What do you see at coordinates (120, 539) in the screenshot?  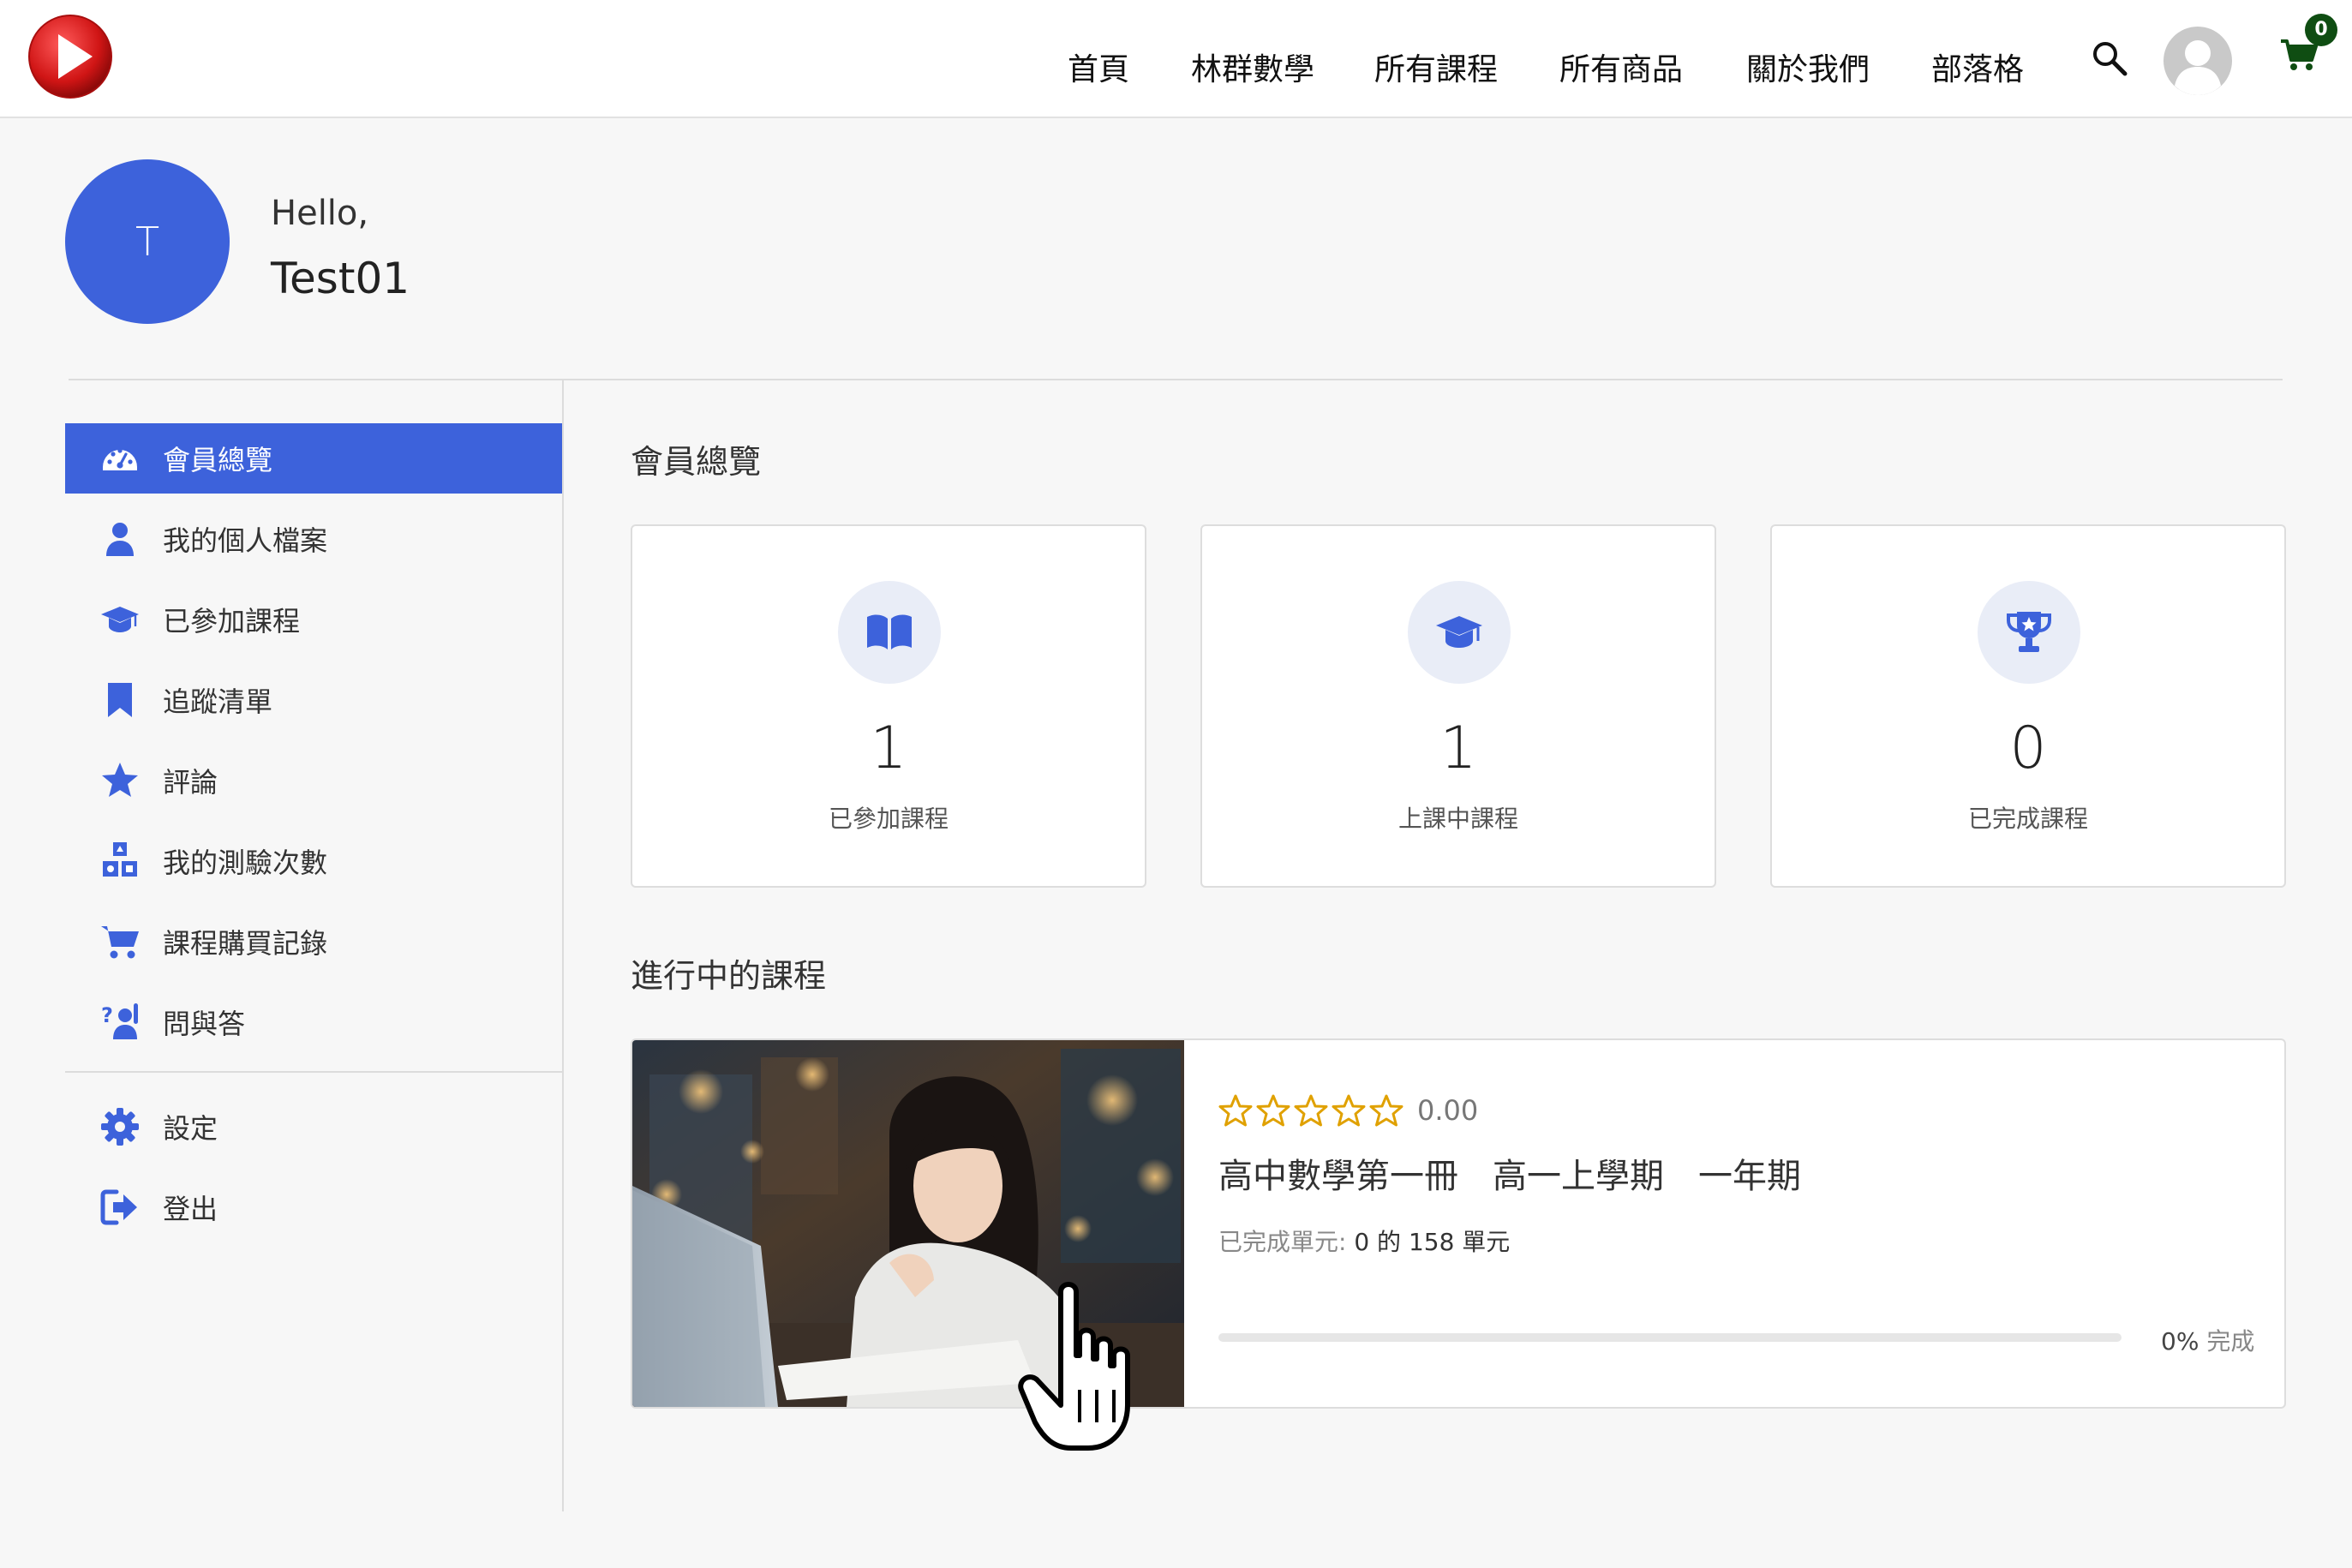 I see `user-icon` at bounding box center [120, 539].